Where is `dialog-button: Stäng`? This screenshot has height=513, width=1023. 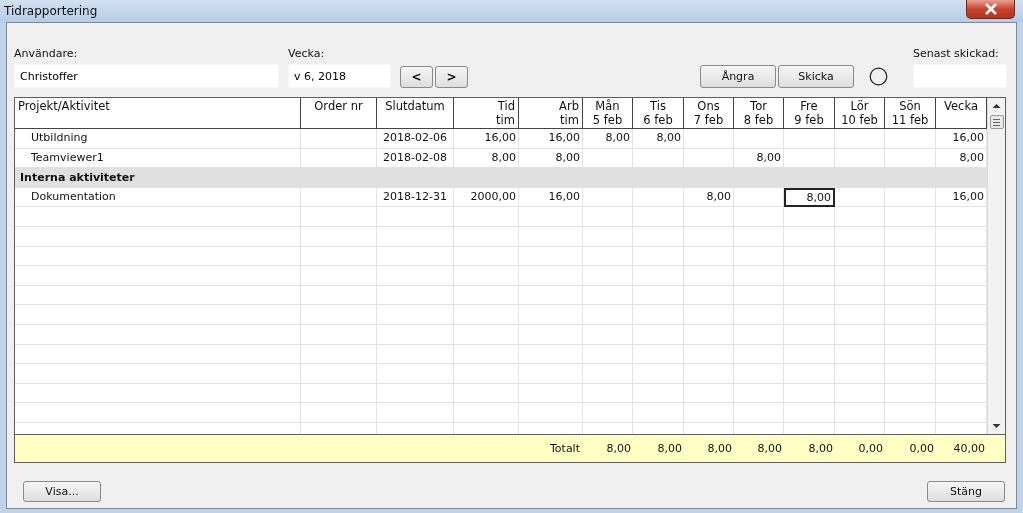 dialog-button: Stäng is located at coordinates (966, 491).